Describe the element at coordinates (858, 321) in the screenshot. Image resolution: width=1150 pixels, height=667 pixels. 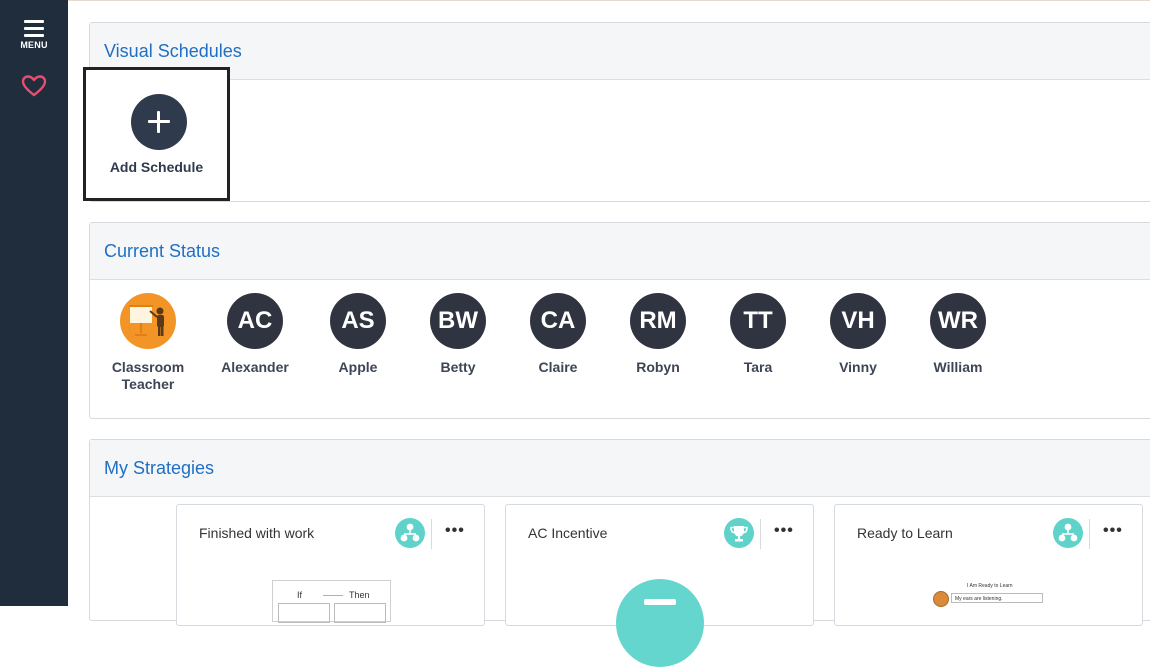
I see `avatar: VH` at that location.